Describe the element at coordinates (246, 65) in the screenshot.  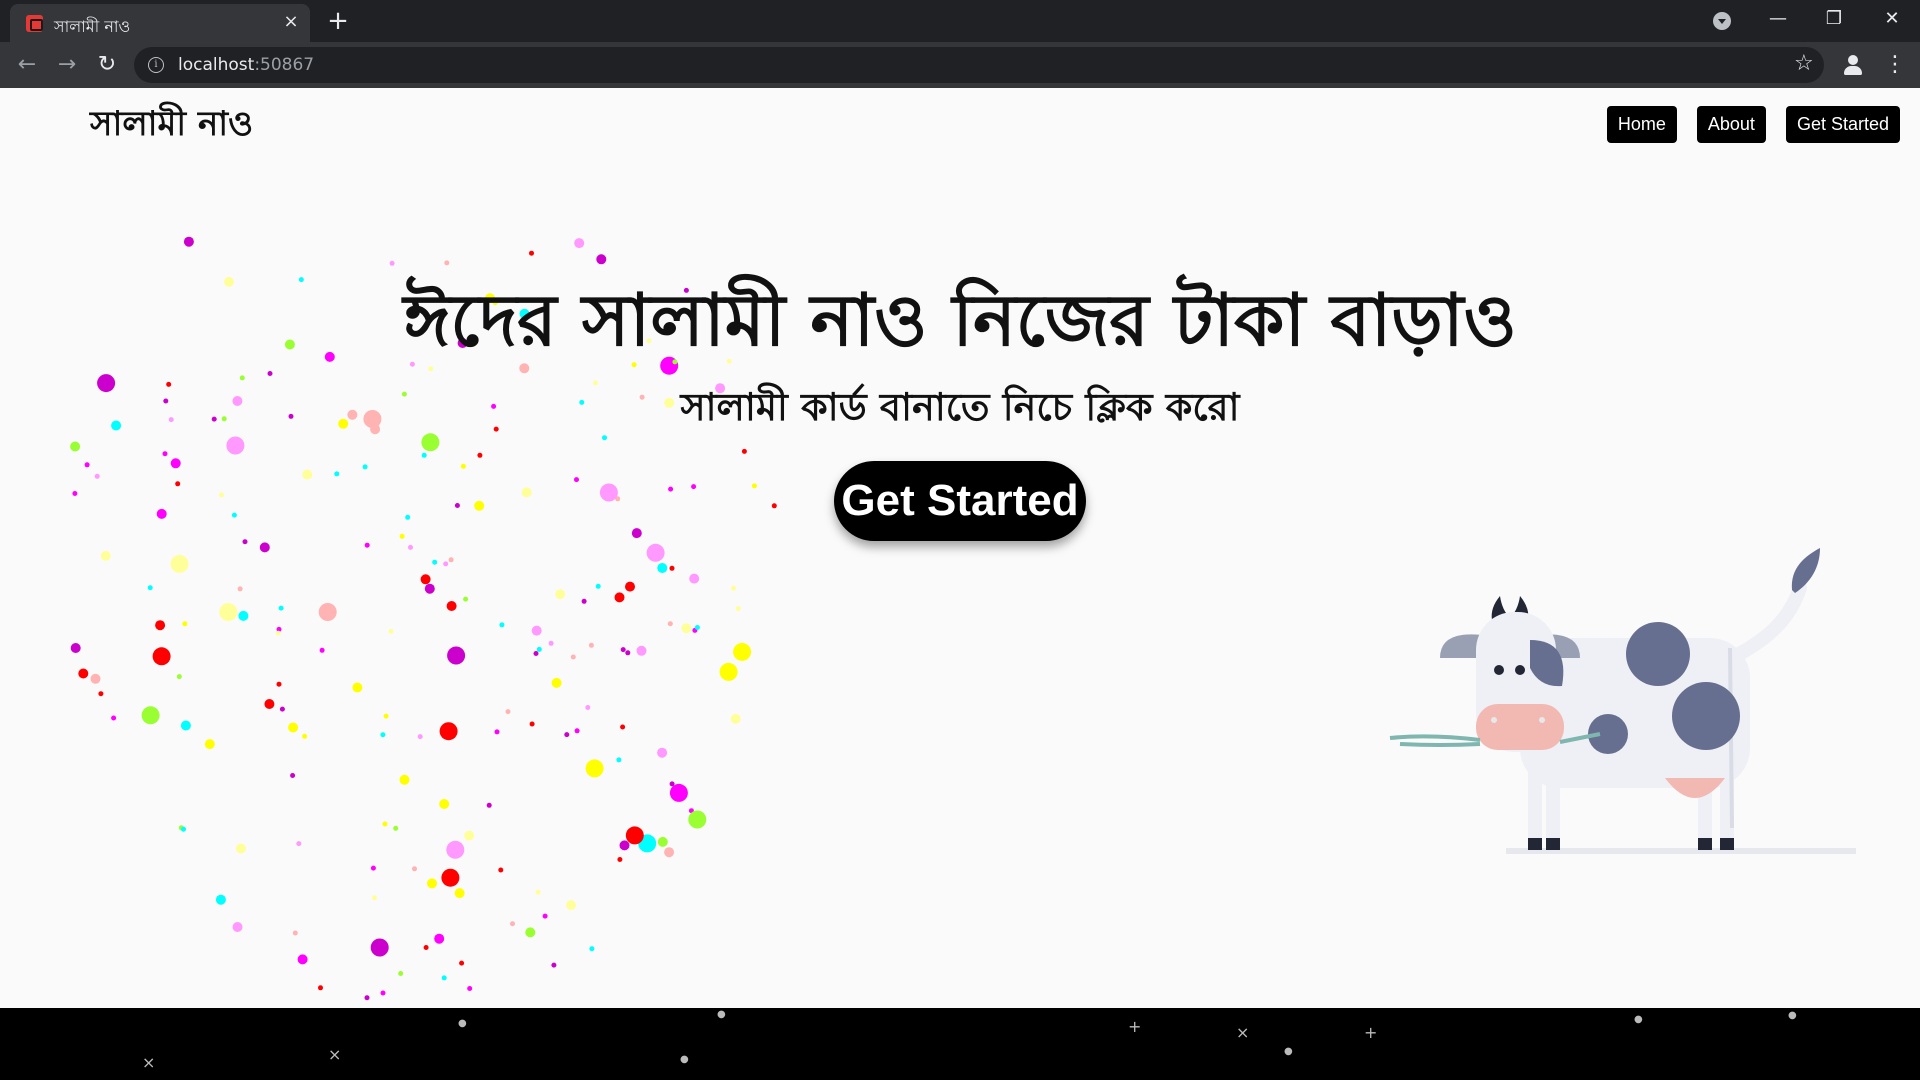
I see `url-text: localhost:50867` at that location.